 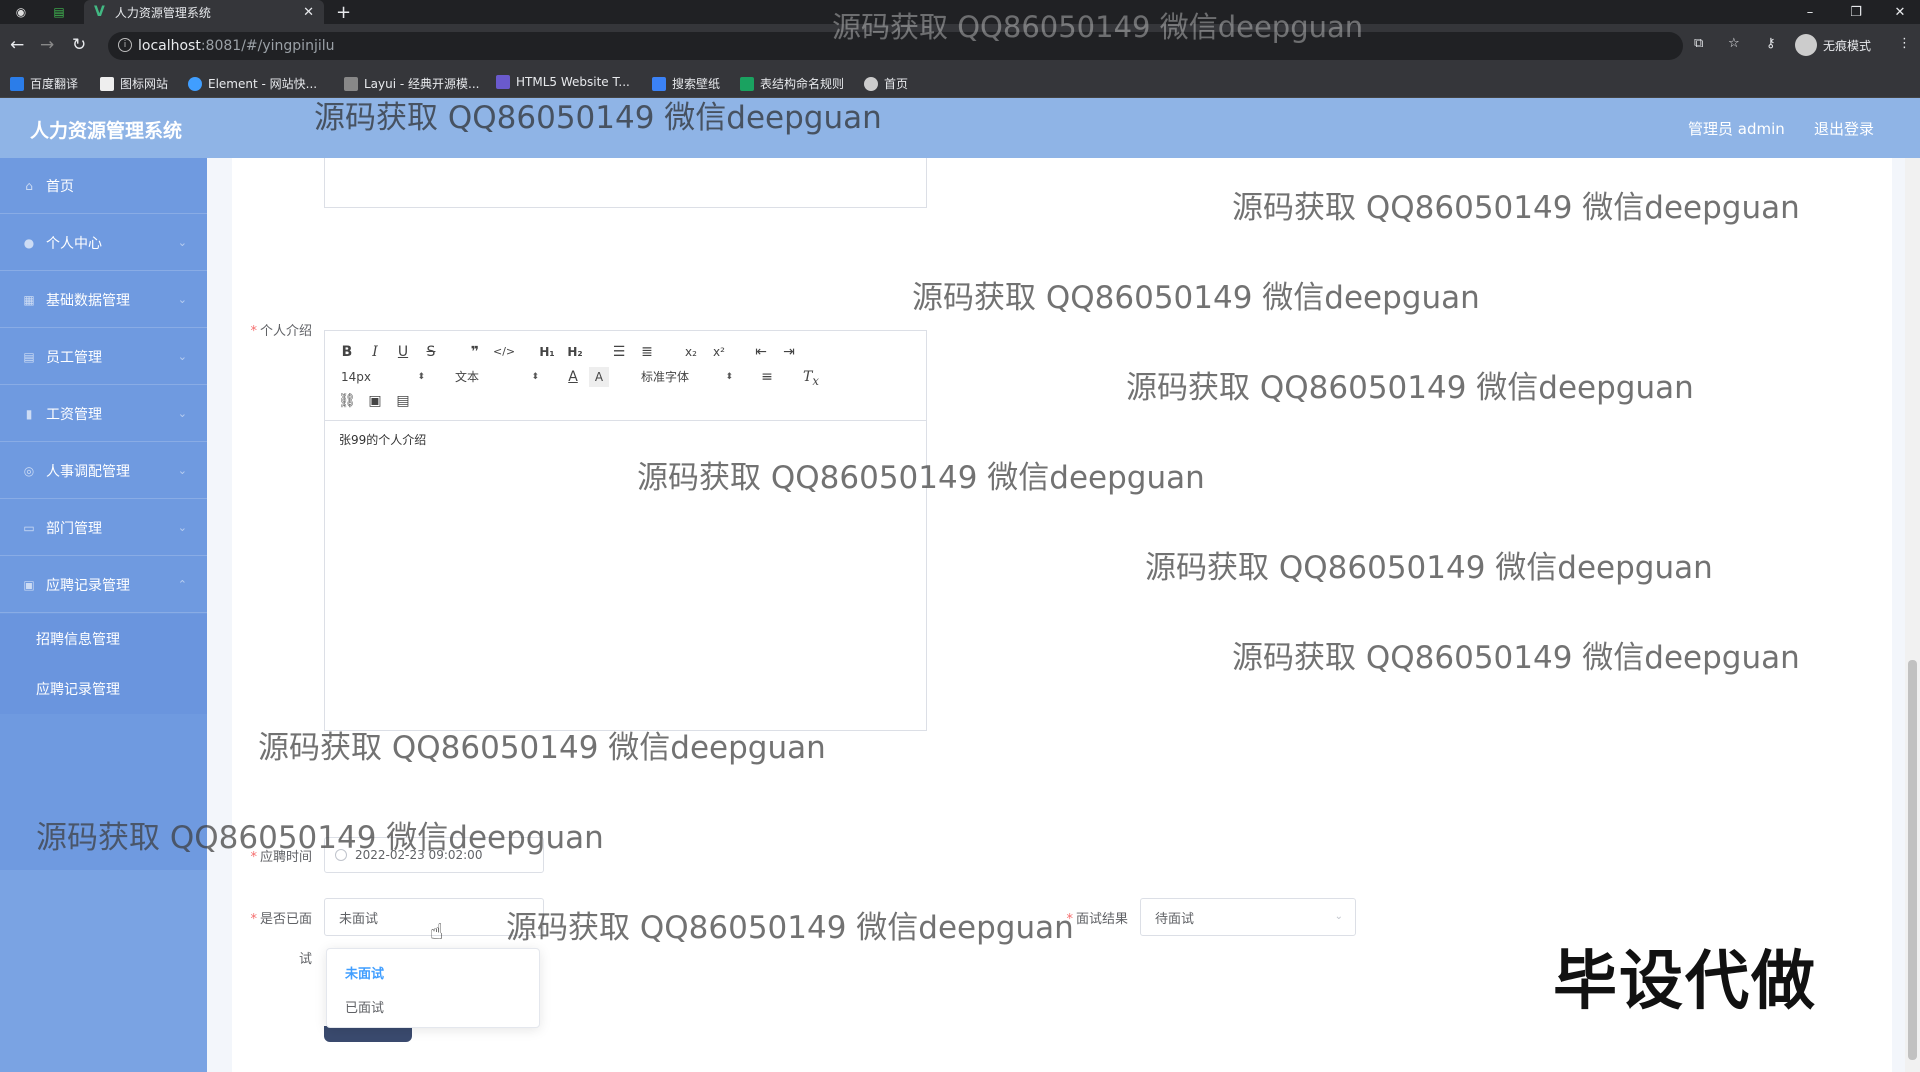 I want to click on url-path: :8081/#/yingpinjilu, so click(x=267, y=46).